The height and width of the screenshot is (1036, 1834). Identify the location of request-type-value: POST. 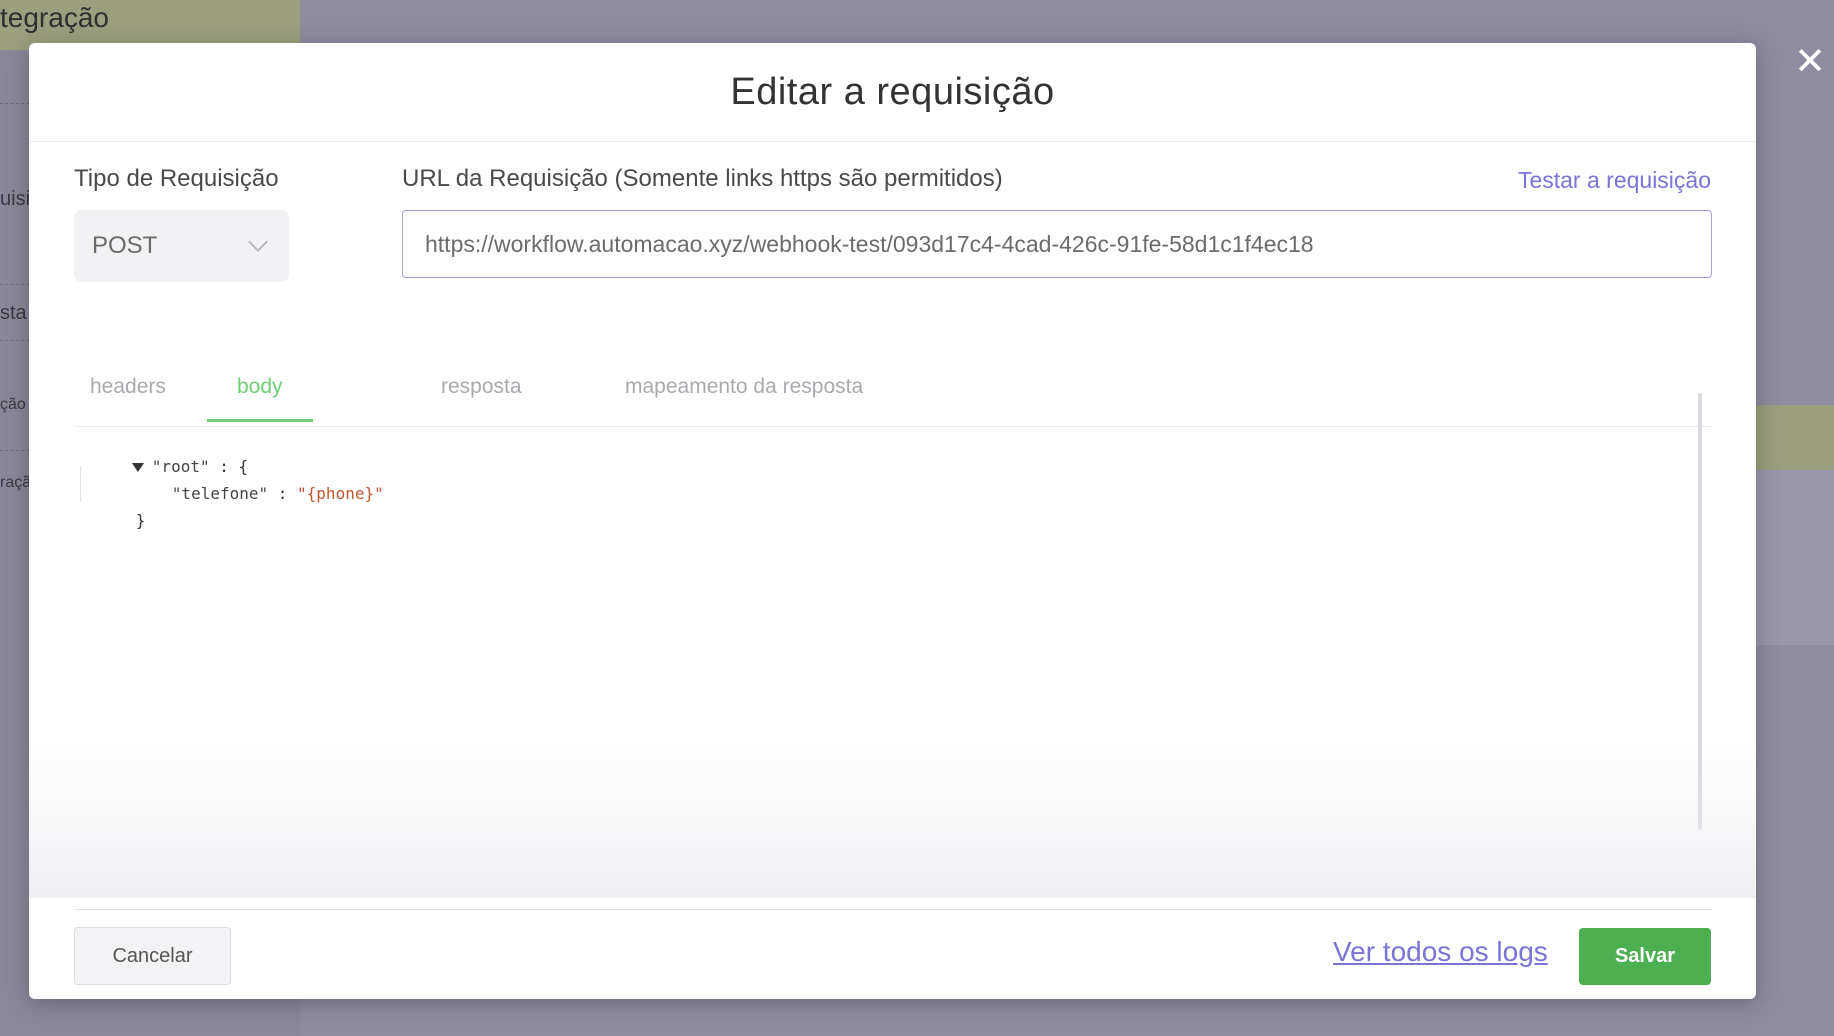
(125, 245).